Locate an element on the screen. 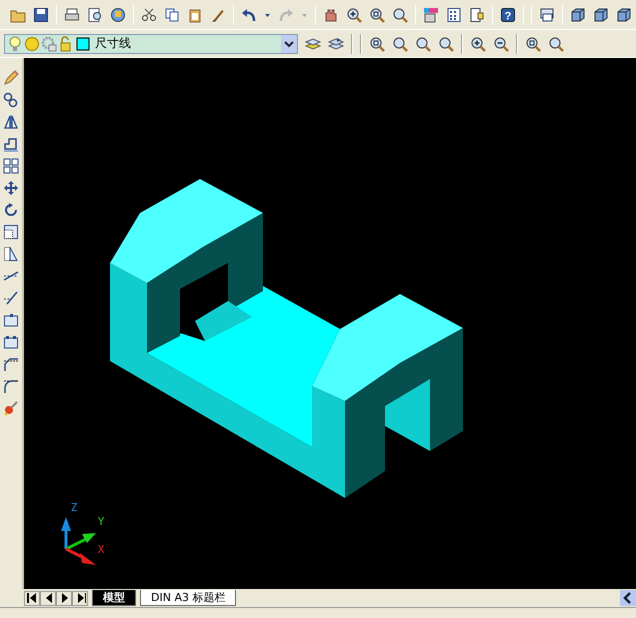 This screenshot has width=636, height=618. sun-icon is located at coordinates (32, 44).